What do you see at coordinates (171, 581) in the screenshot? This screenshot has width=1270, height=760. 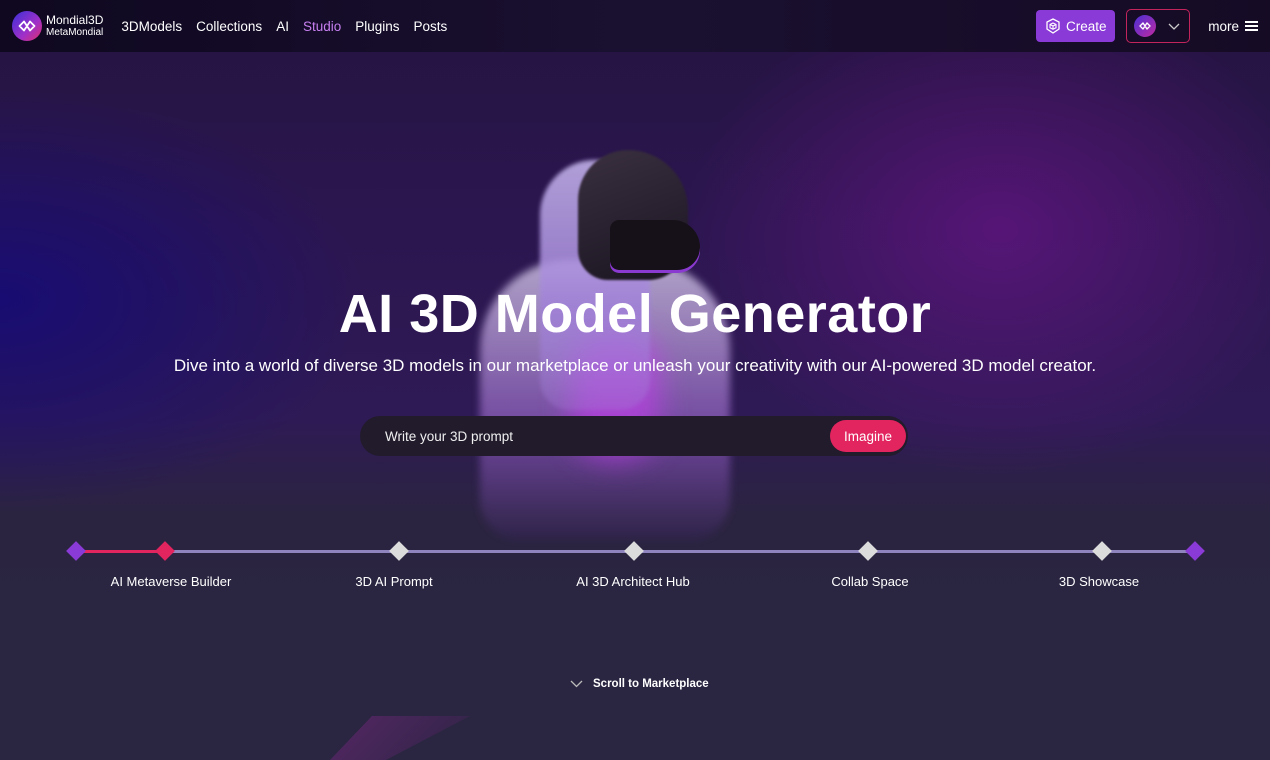 I see `step-label-ai-metaverse-builder: AI Metaverse Builder` at bounding box center [171, 581].